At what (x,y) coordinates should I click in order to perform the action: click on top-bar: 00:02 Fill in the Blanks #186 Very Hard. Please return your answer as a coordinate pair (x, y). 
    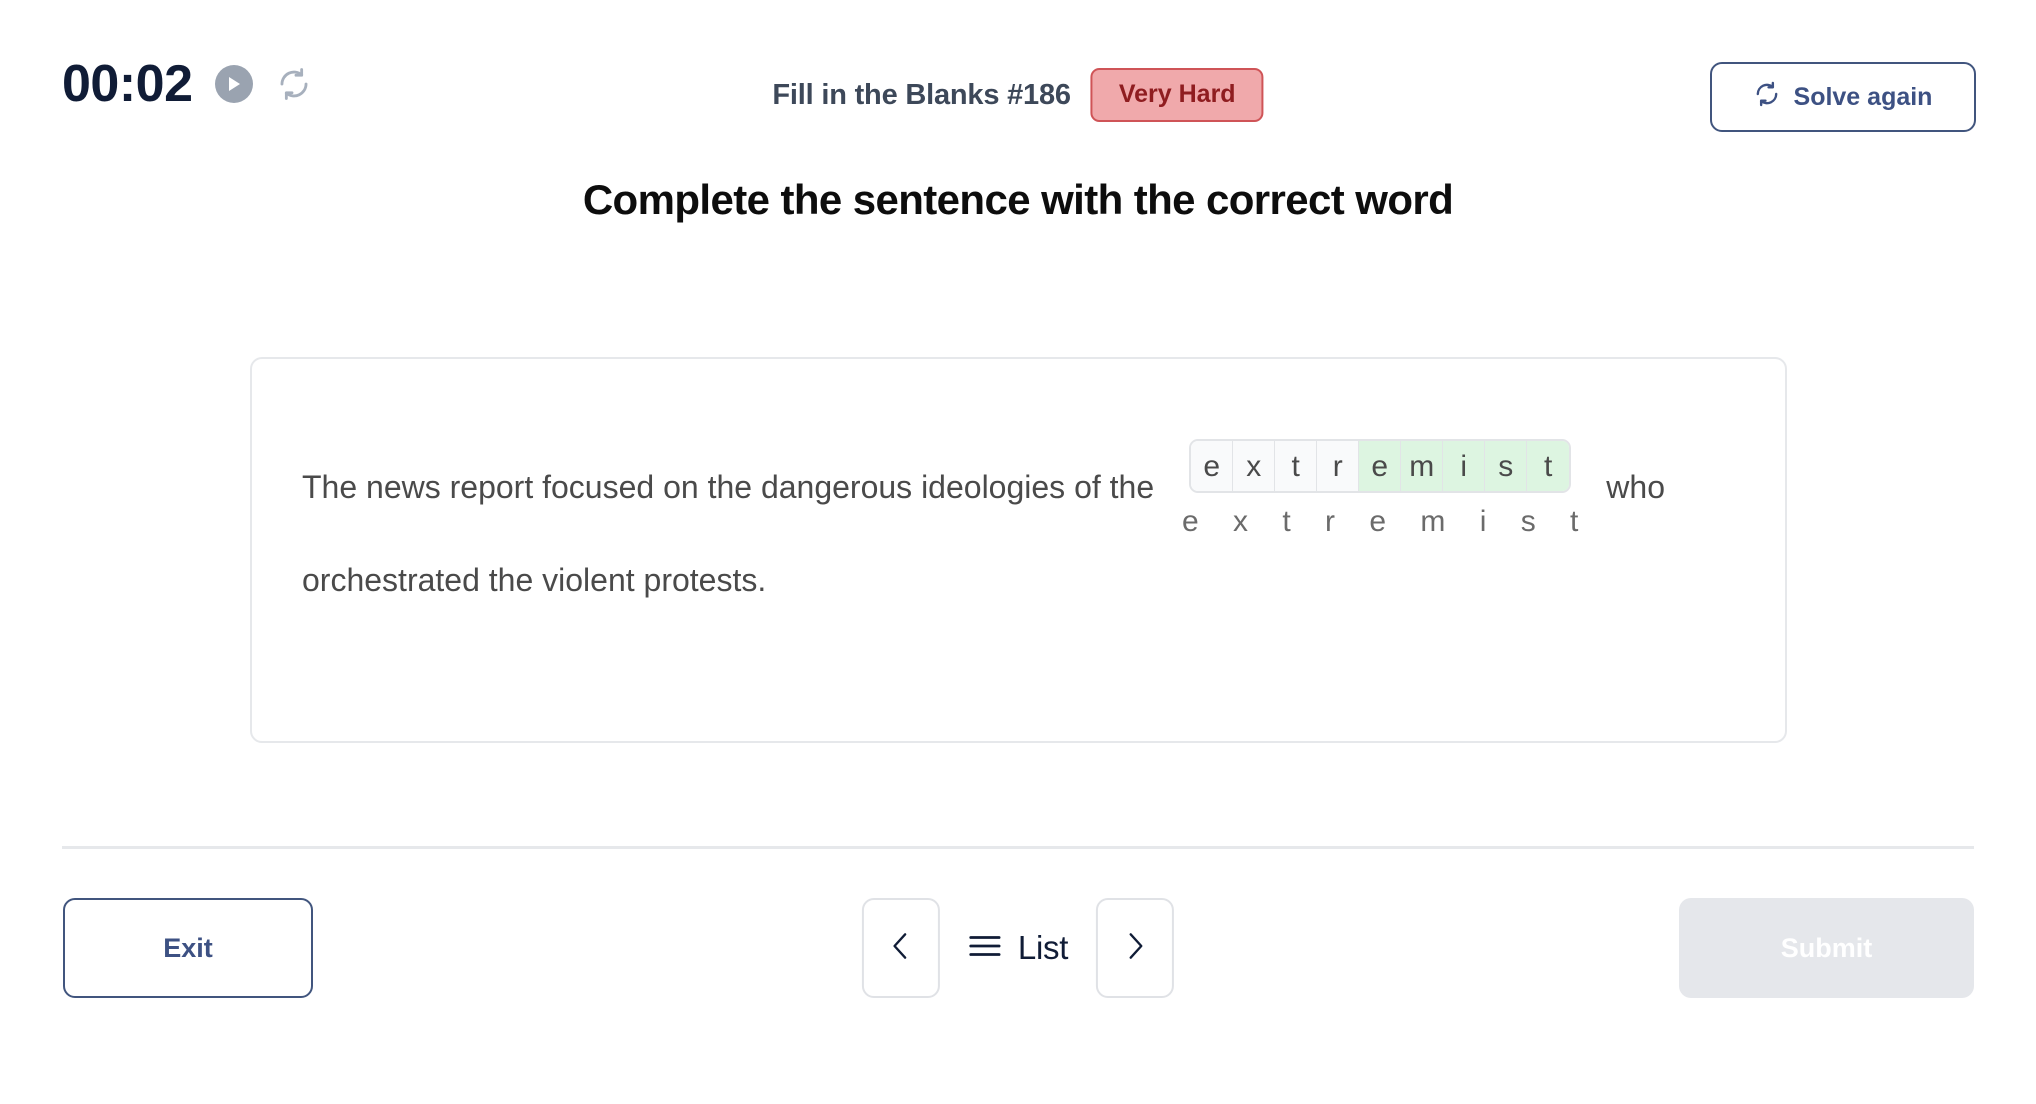
    Looking at the image, I should click on (1018, 77).